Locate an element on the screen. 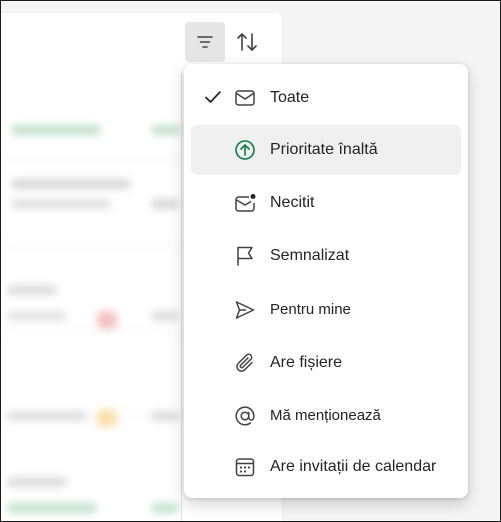 The height and width of the screenshot is (522, 501). filter-option-label: Prioritate înaltă is located at coordinates (324, 149).